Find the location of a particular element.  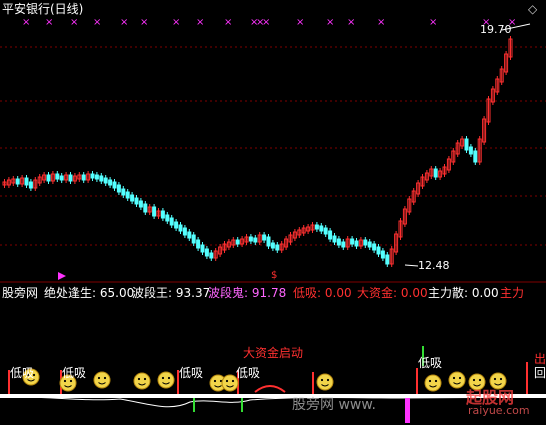

big-capital-start-label: 大资金启动 is located at coordinates (273, 353).